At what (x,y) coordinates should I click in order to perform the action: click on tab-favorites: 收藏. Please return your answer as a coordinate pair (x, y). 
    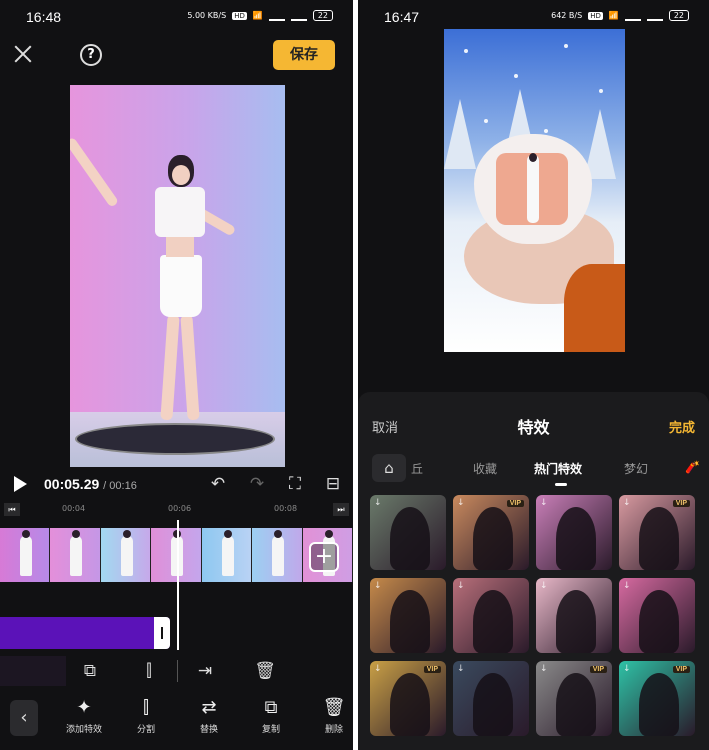
    Looking at the image, I should click on (485, 468).